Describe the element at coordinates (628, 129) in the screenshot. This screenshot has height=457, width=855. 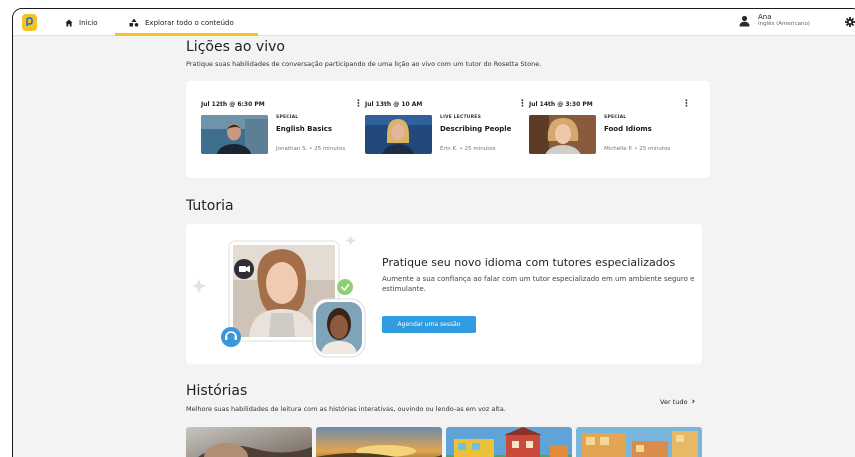
I see `lesson-name: Food Idioms` at that location.